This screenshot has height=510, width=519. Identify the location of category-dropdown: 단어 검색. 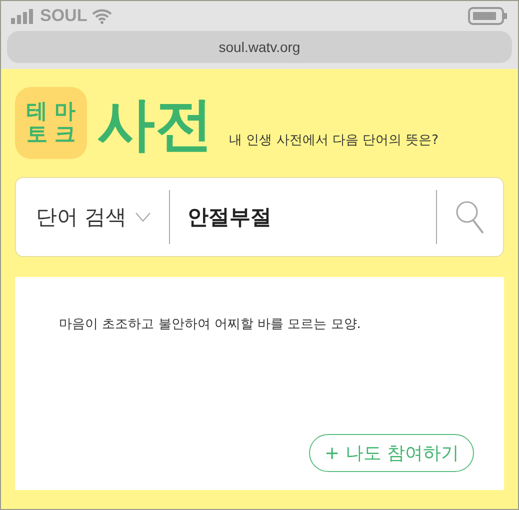
(93, 217).